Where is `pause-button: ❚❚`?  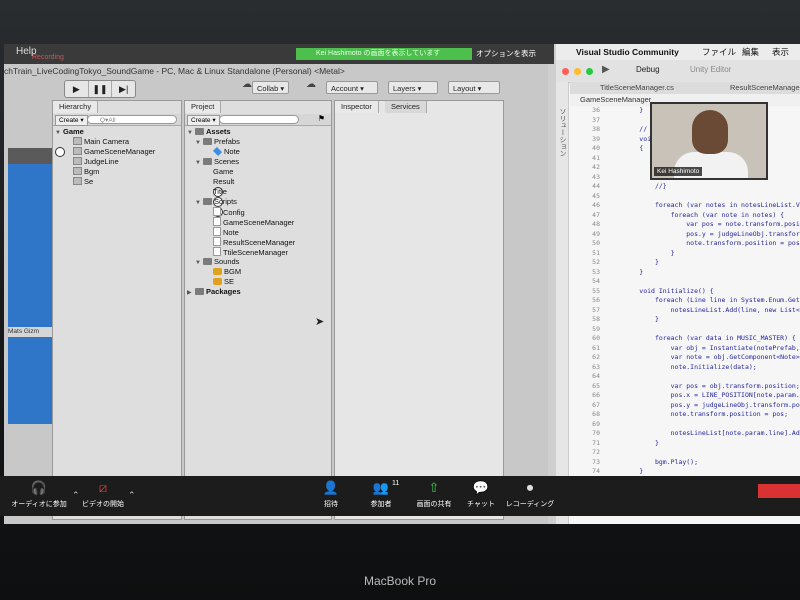
pause-button: ❚❚ is located at coordinates (101, 89).